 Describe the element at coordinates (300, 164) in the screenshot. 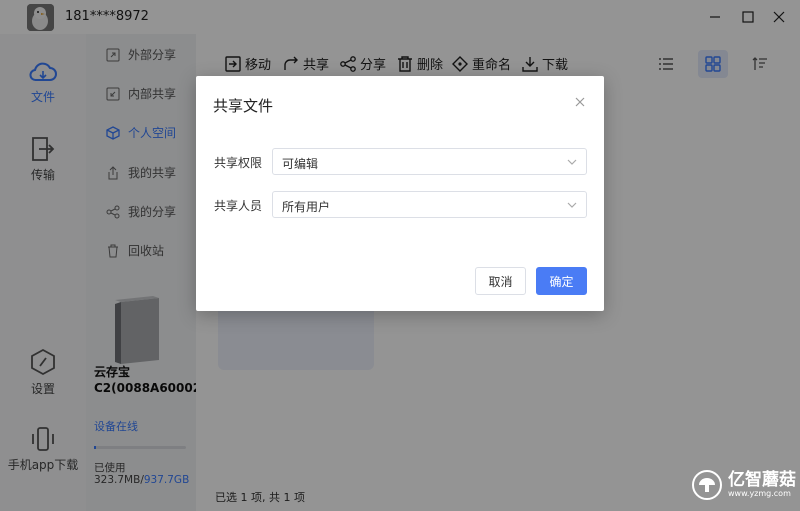

I see `permission-value: 可编辑` at that location.